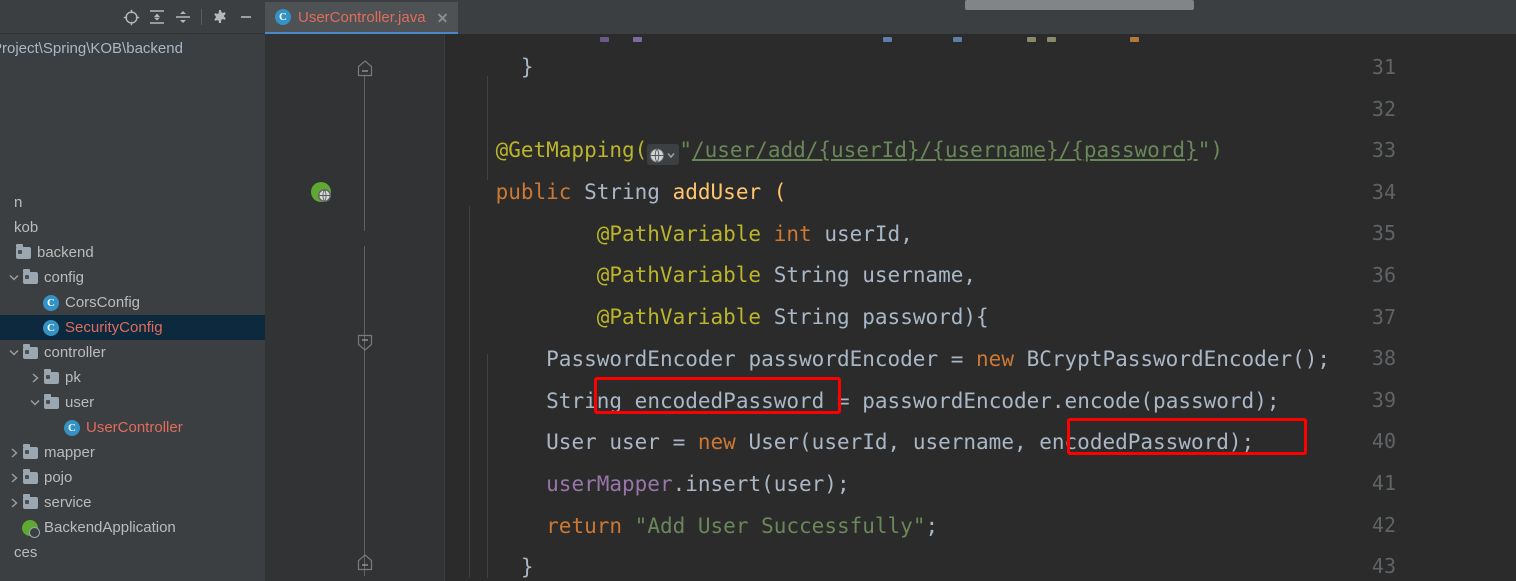  What do you see at coordinates (246, 17) in the screenshot?
I see `hide-tool-window-icon` at bounding box center [246, 17].